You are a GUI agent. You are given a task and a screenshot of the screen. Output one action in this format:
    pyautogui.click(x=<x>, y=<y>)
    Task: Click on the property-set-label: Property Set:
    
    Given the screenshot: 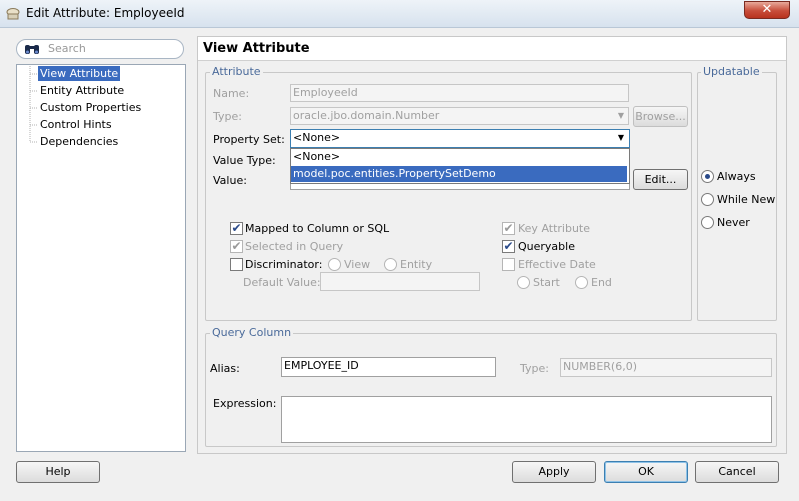 What is the action you would take?
    pyautogui.click(x=249, y=139)
    